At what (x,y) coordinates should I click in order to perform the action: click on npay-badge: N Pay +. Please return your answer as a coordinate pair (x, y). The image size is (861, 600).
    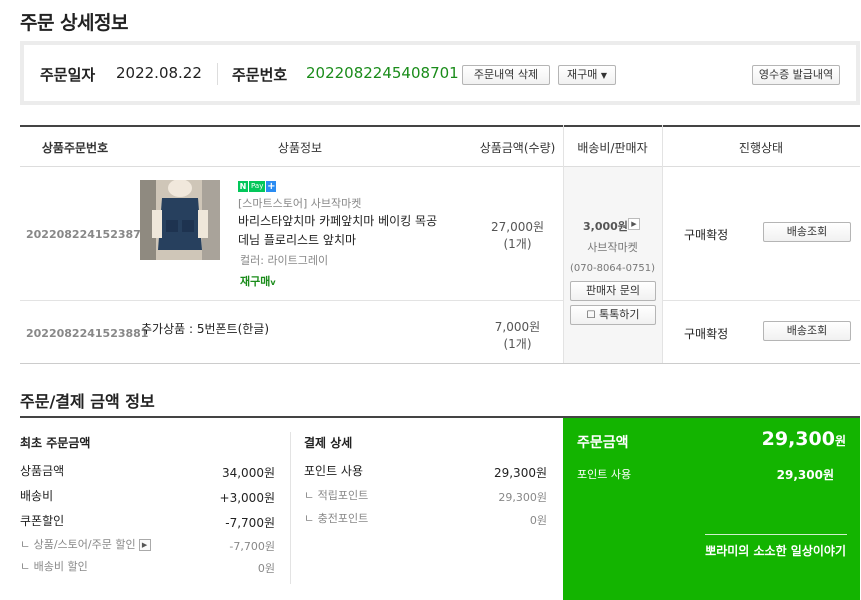
    Looking at the image, I should click on (257, 186).